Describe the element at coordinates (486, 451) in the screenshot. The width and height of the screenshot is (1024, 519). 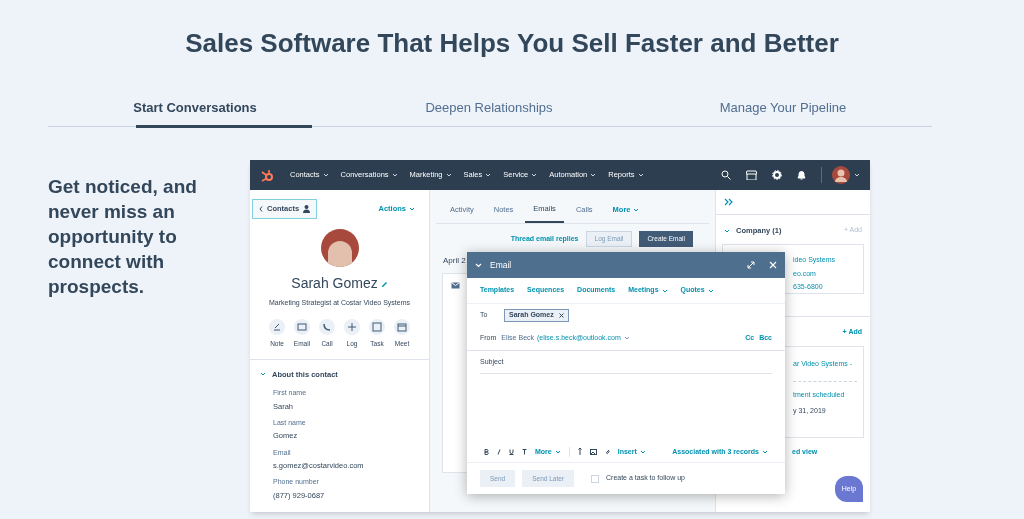
I see `bold-icon` at that location.